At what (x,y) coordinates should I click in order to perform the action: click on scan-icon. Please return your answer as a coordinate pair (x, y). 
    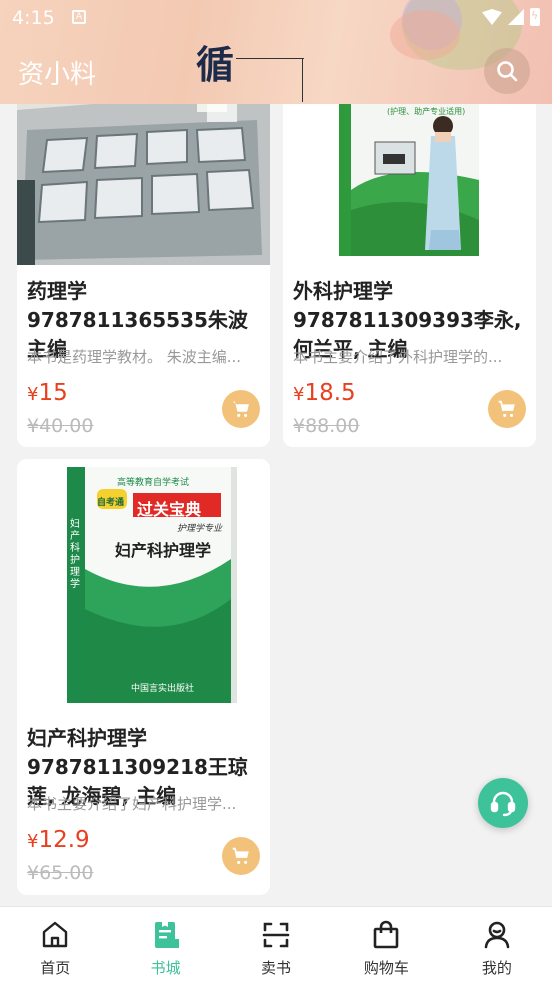
    Looking at the image, I should click on (276, 935).